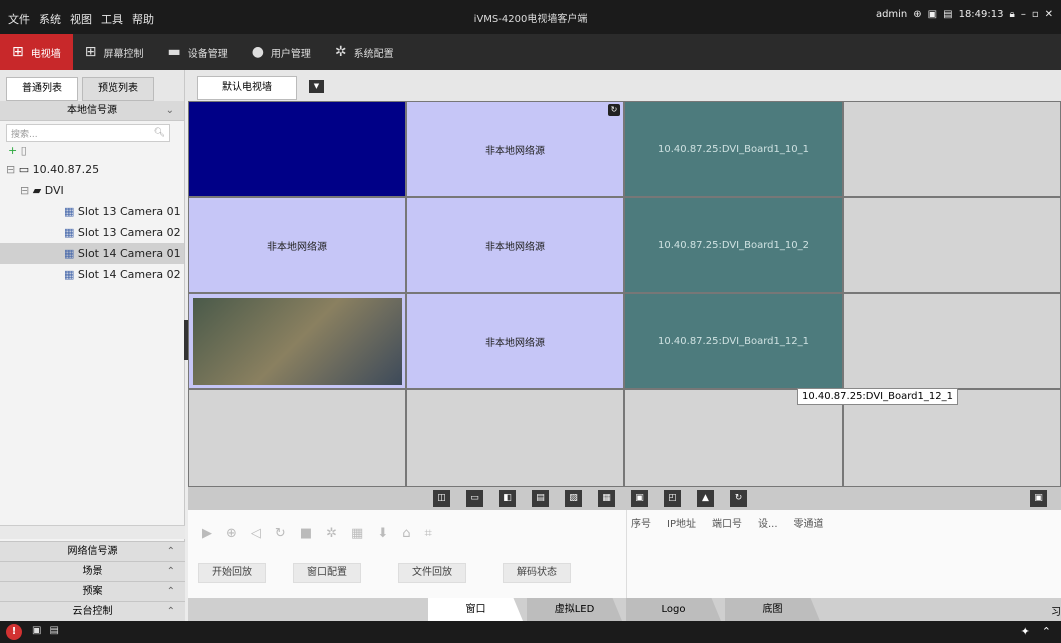 The width and height of the screenshot is (1061, 643). Describe the element at coordinates (537, 573) in the screenshot. I see `decode-status-button: 解码状态` at that location.